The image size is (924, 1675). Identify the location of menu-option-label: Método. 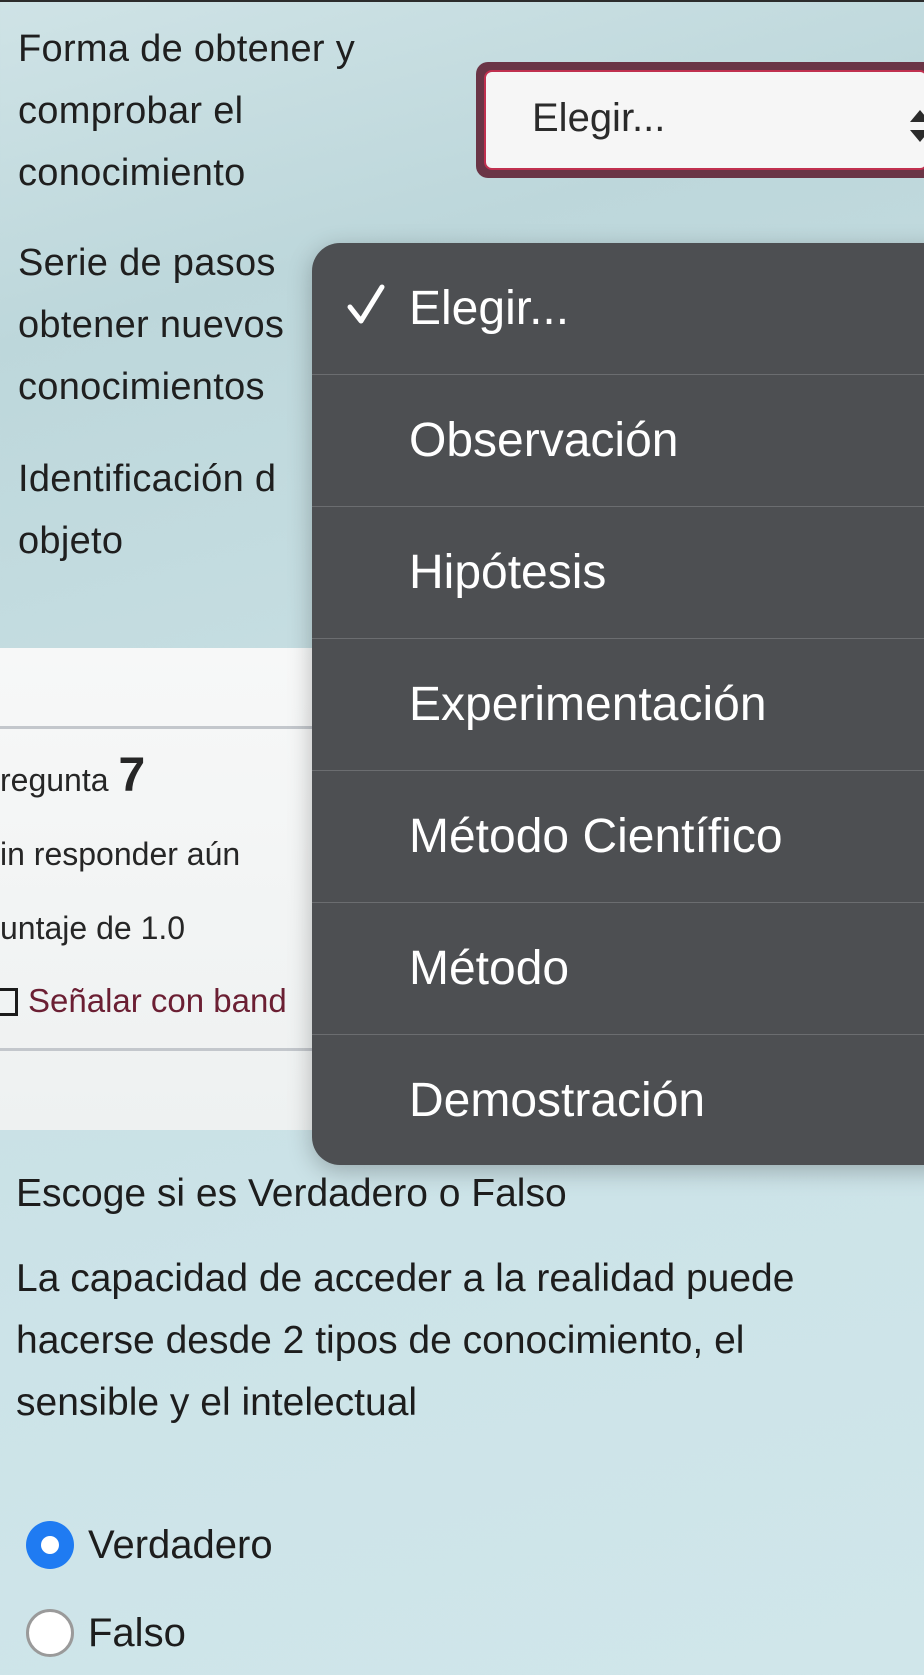
(489, 968).